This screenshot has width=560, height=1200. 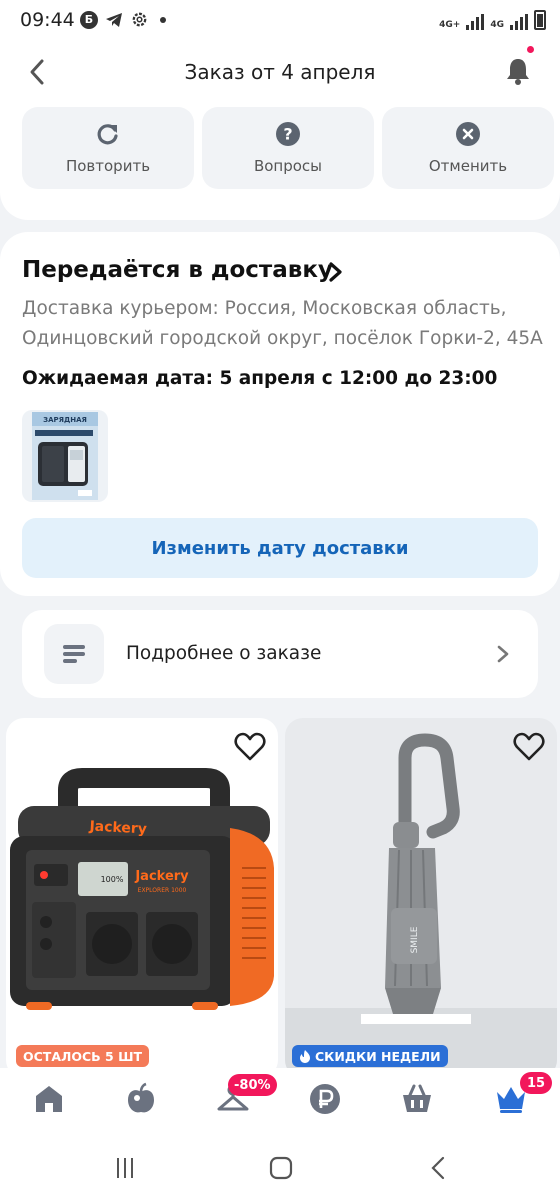 I want to click on jackery-top-logo: Jackery, so click(x=117, y=827).